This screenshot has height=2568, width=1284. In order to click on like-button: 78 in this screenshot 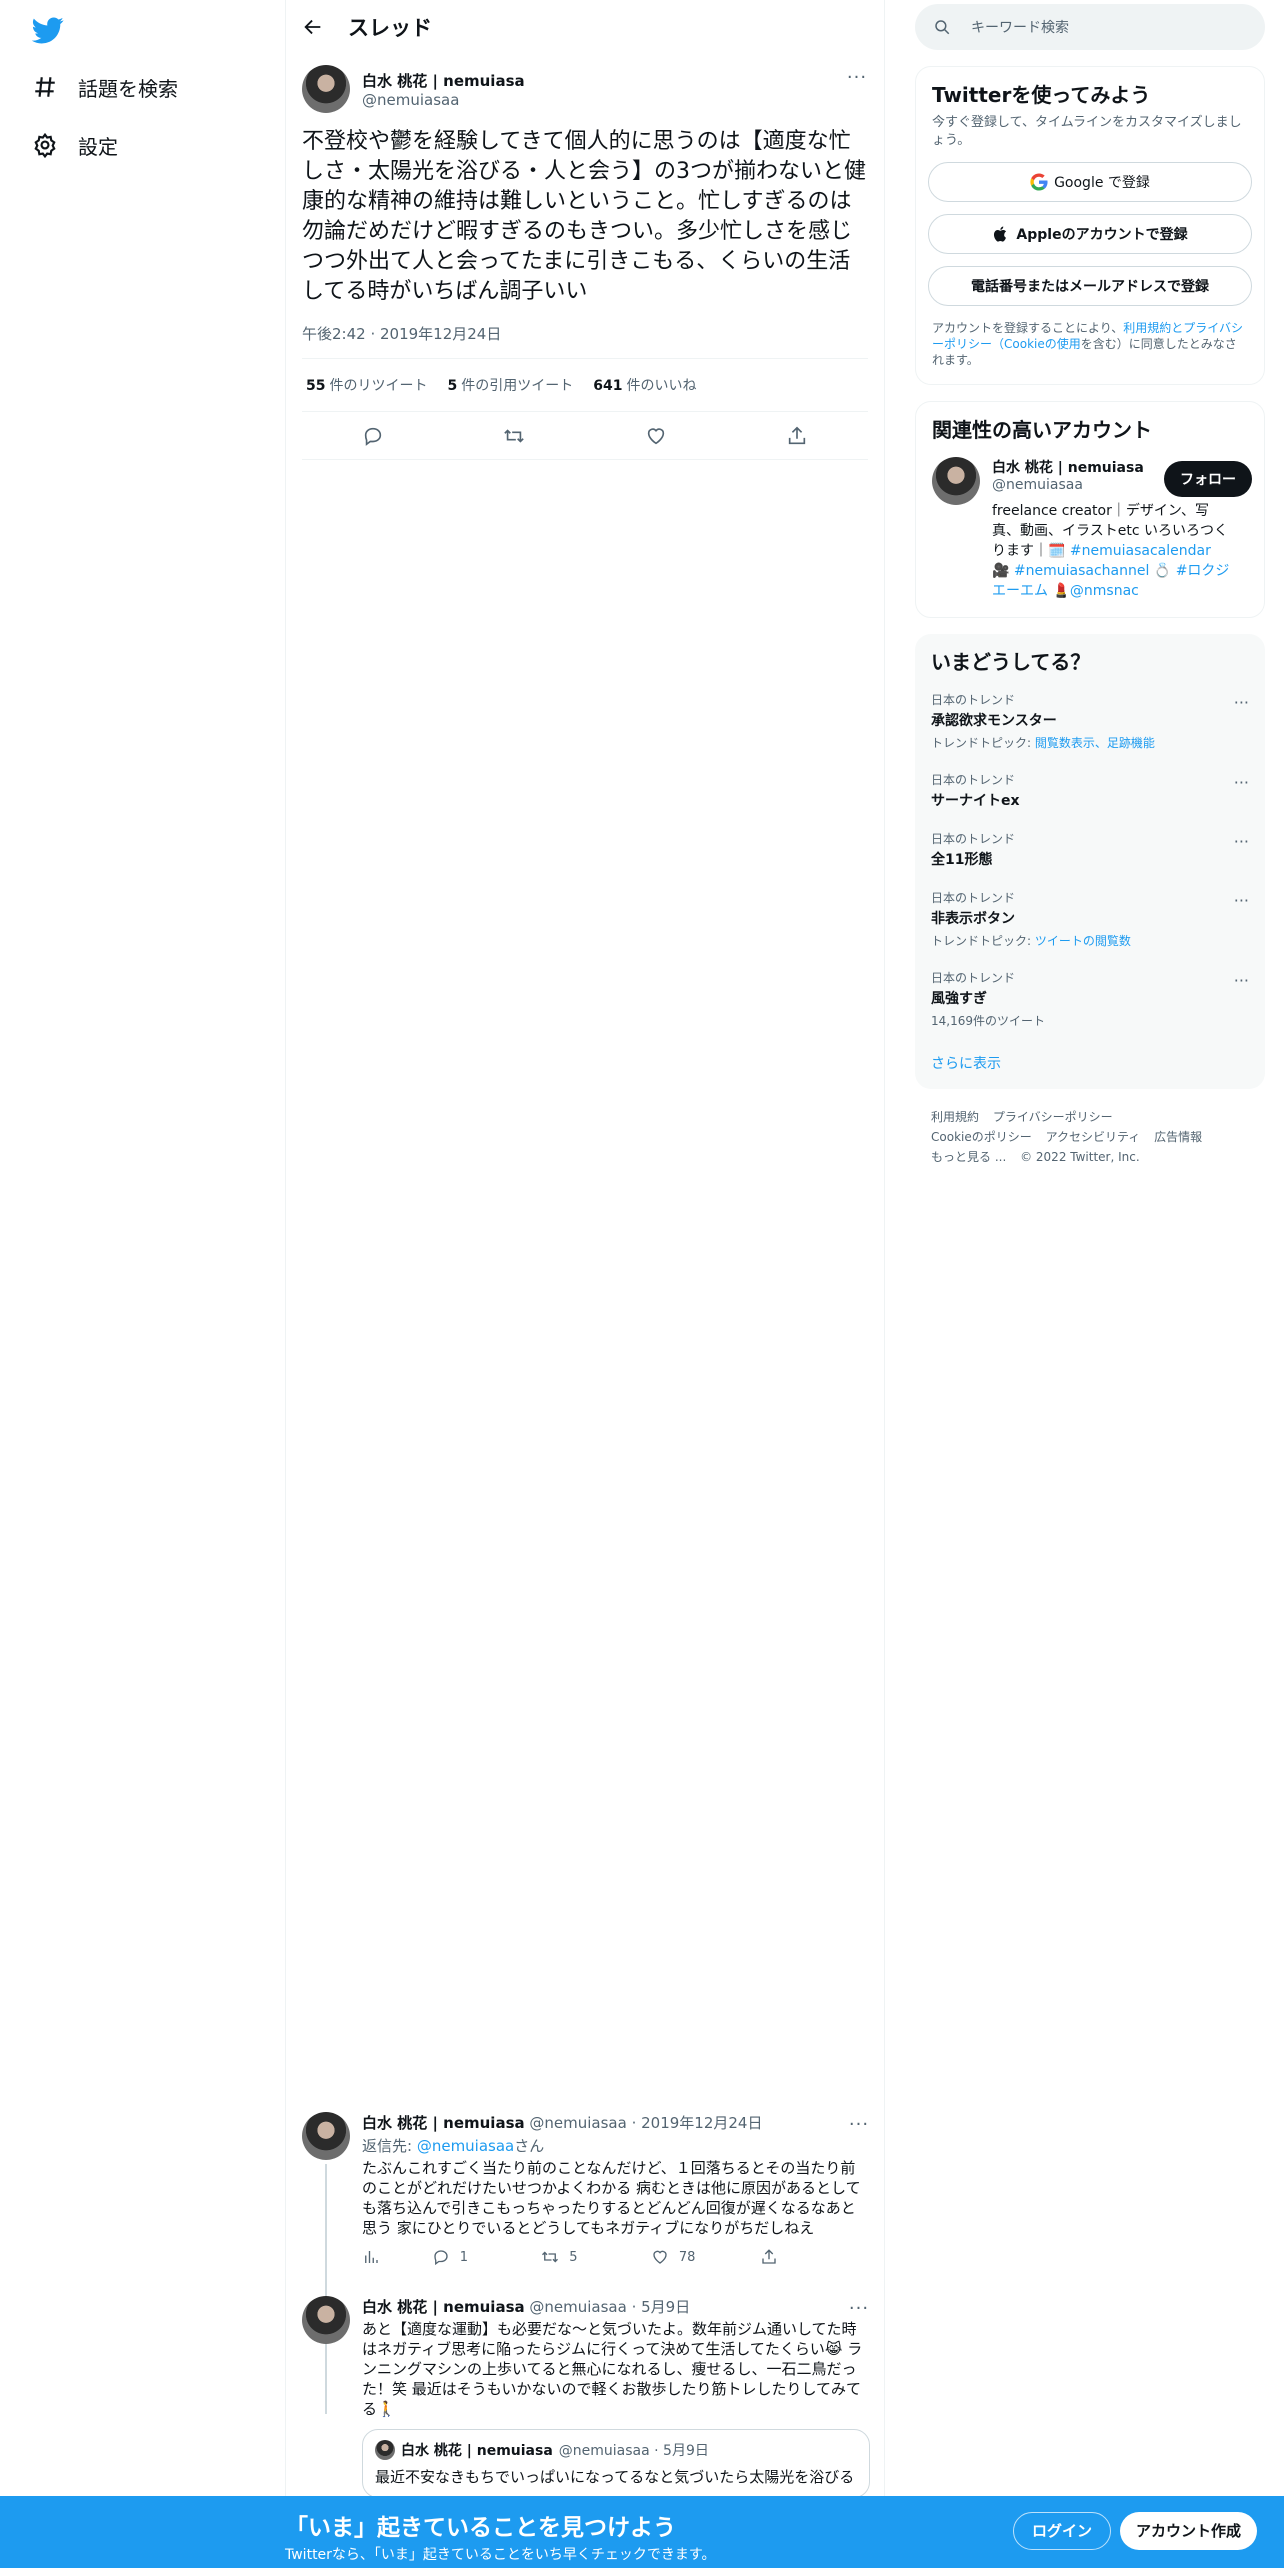, I will do `click(706, 2257)`.